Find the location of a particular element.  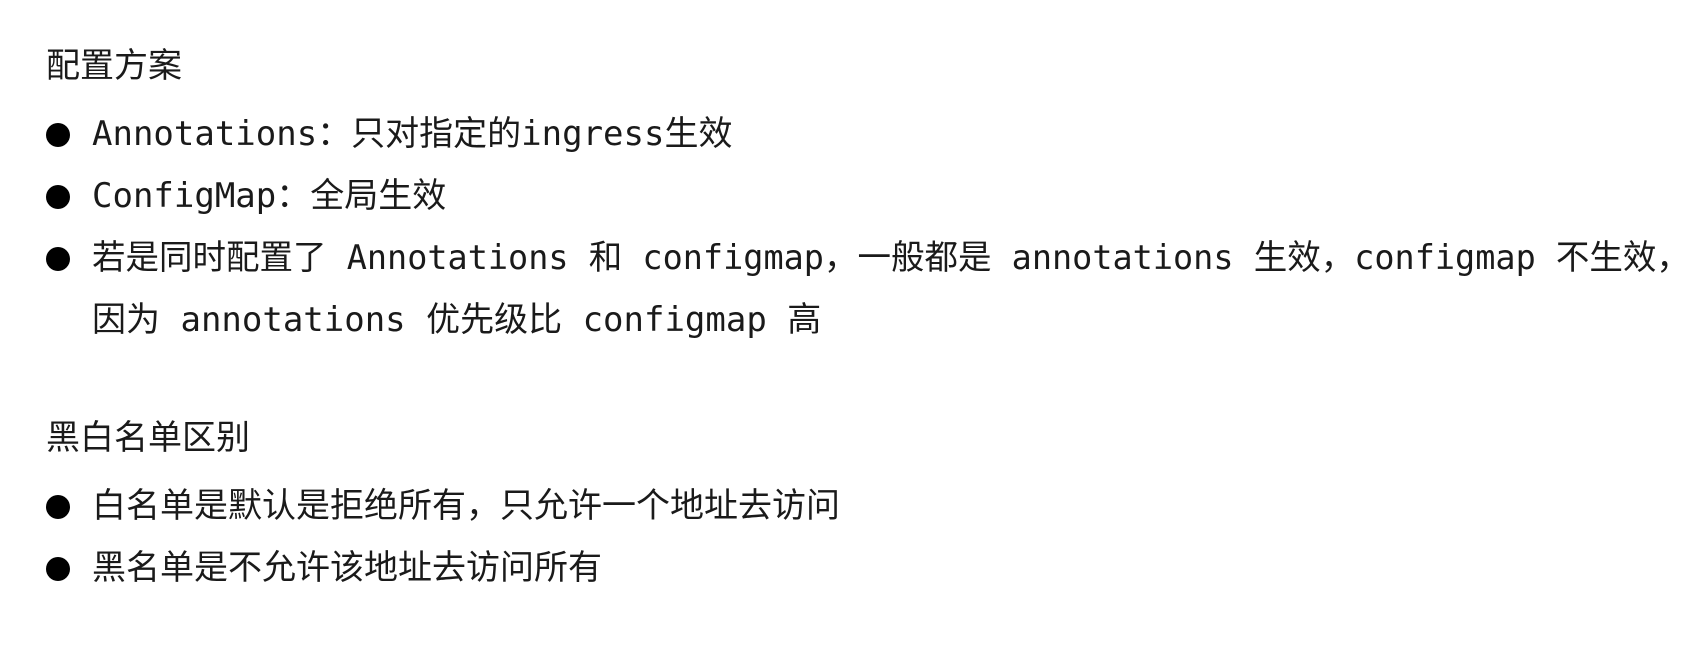

list-item-text: 黑名单是不允许该地址去访问所有 is located at coordinates (347, 568).